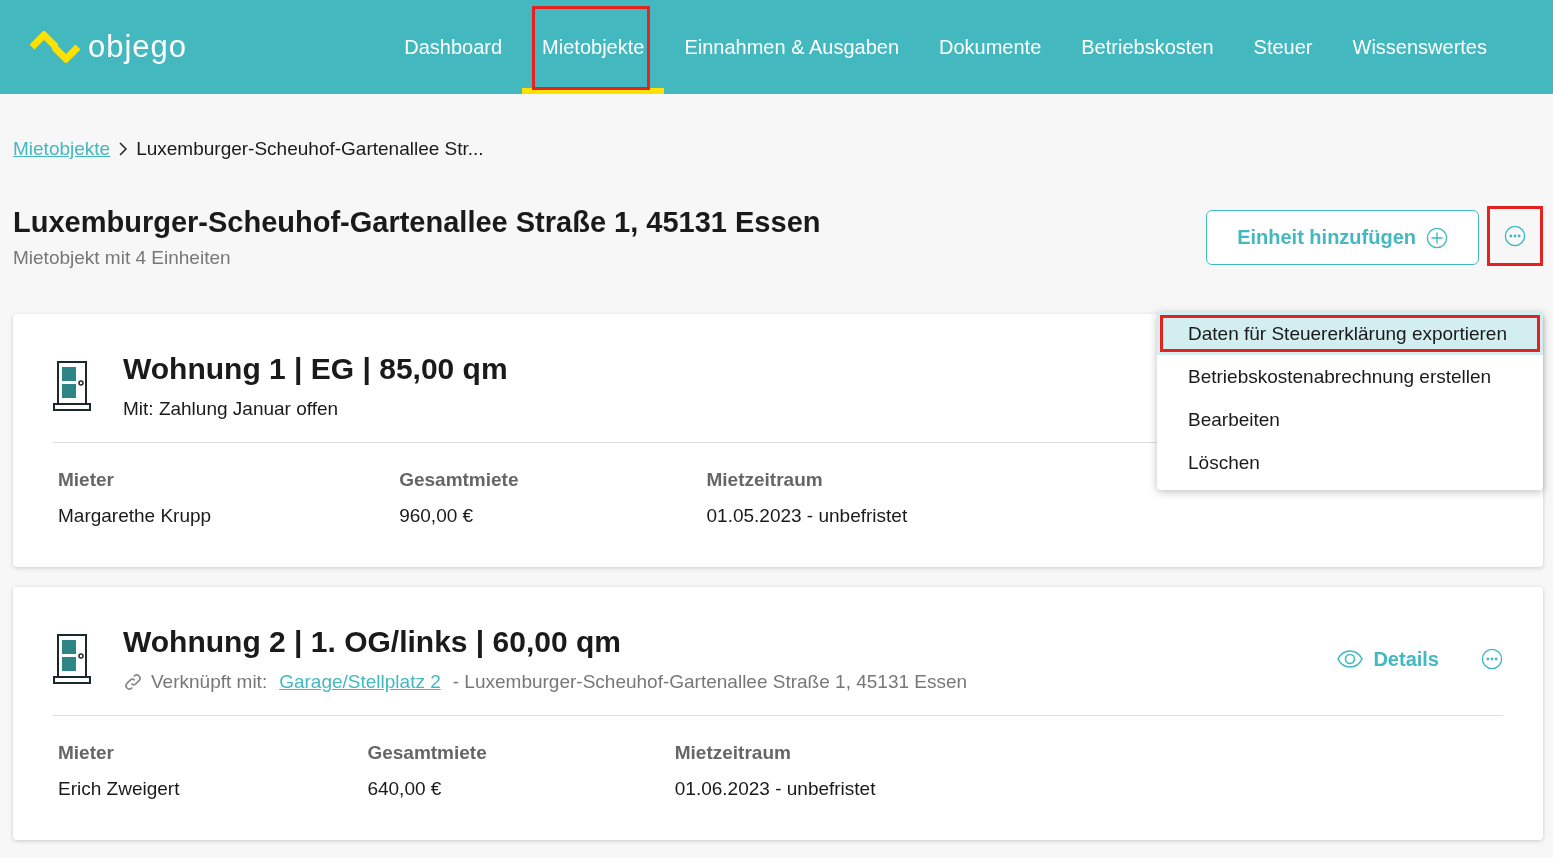 The width and height of the screenshot is (1553, 858). Describe the element at coordinates (1342, 237) in the screenshot. I see `add-unit-button: Einheit hinzufügen` at that location.